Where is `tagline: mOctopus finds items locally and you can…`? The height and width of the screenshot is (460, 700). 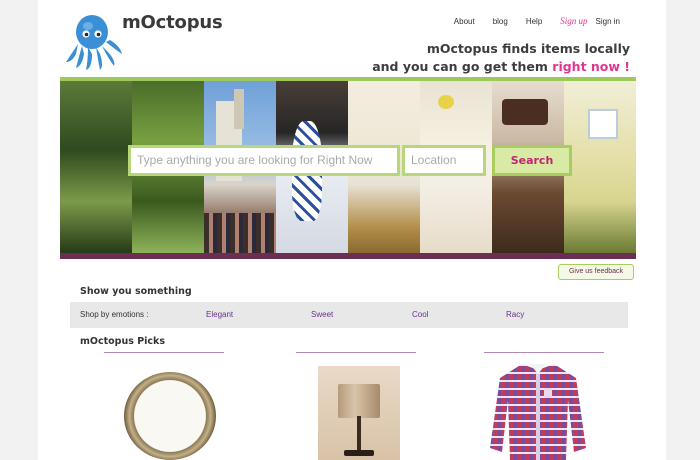 tagline: mOctopus finds items locally and you can… is located at coordinates (501, 58).